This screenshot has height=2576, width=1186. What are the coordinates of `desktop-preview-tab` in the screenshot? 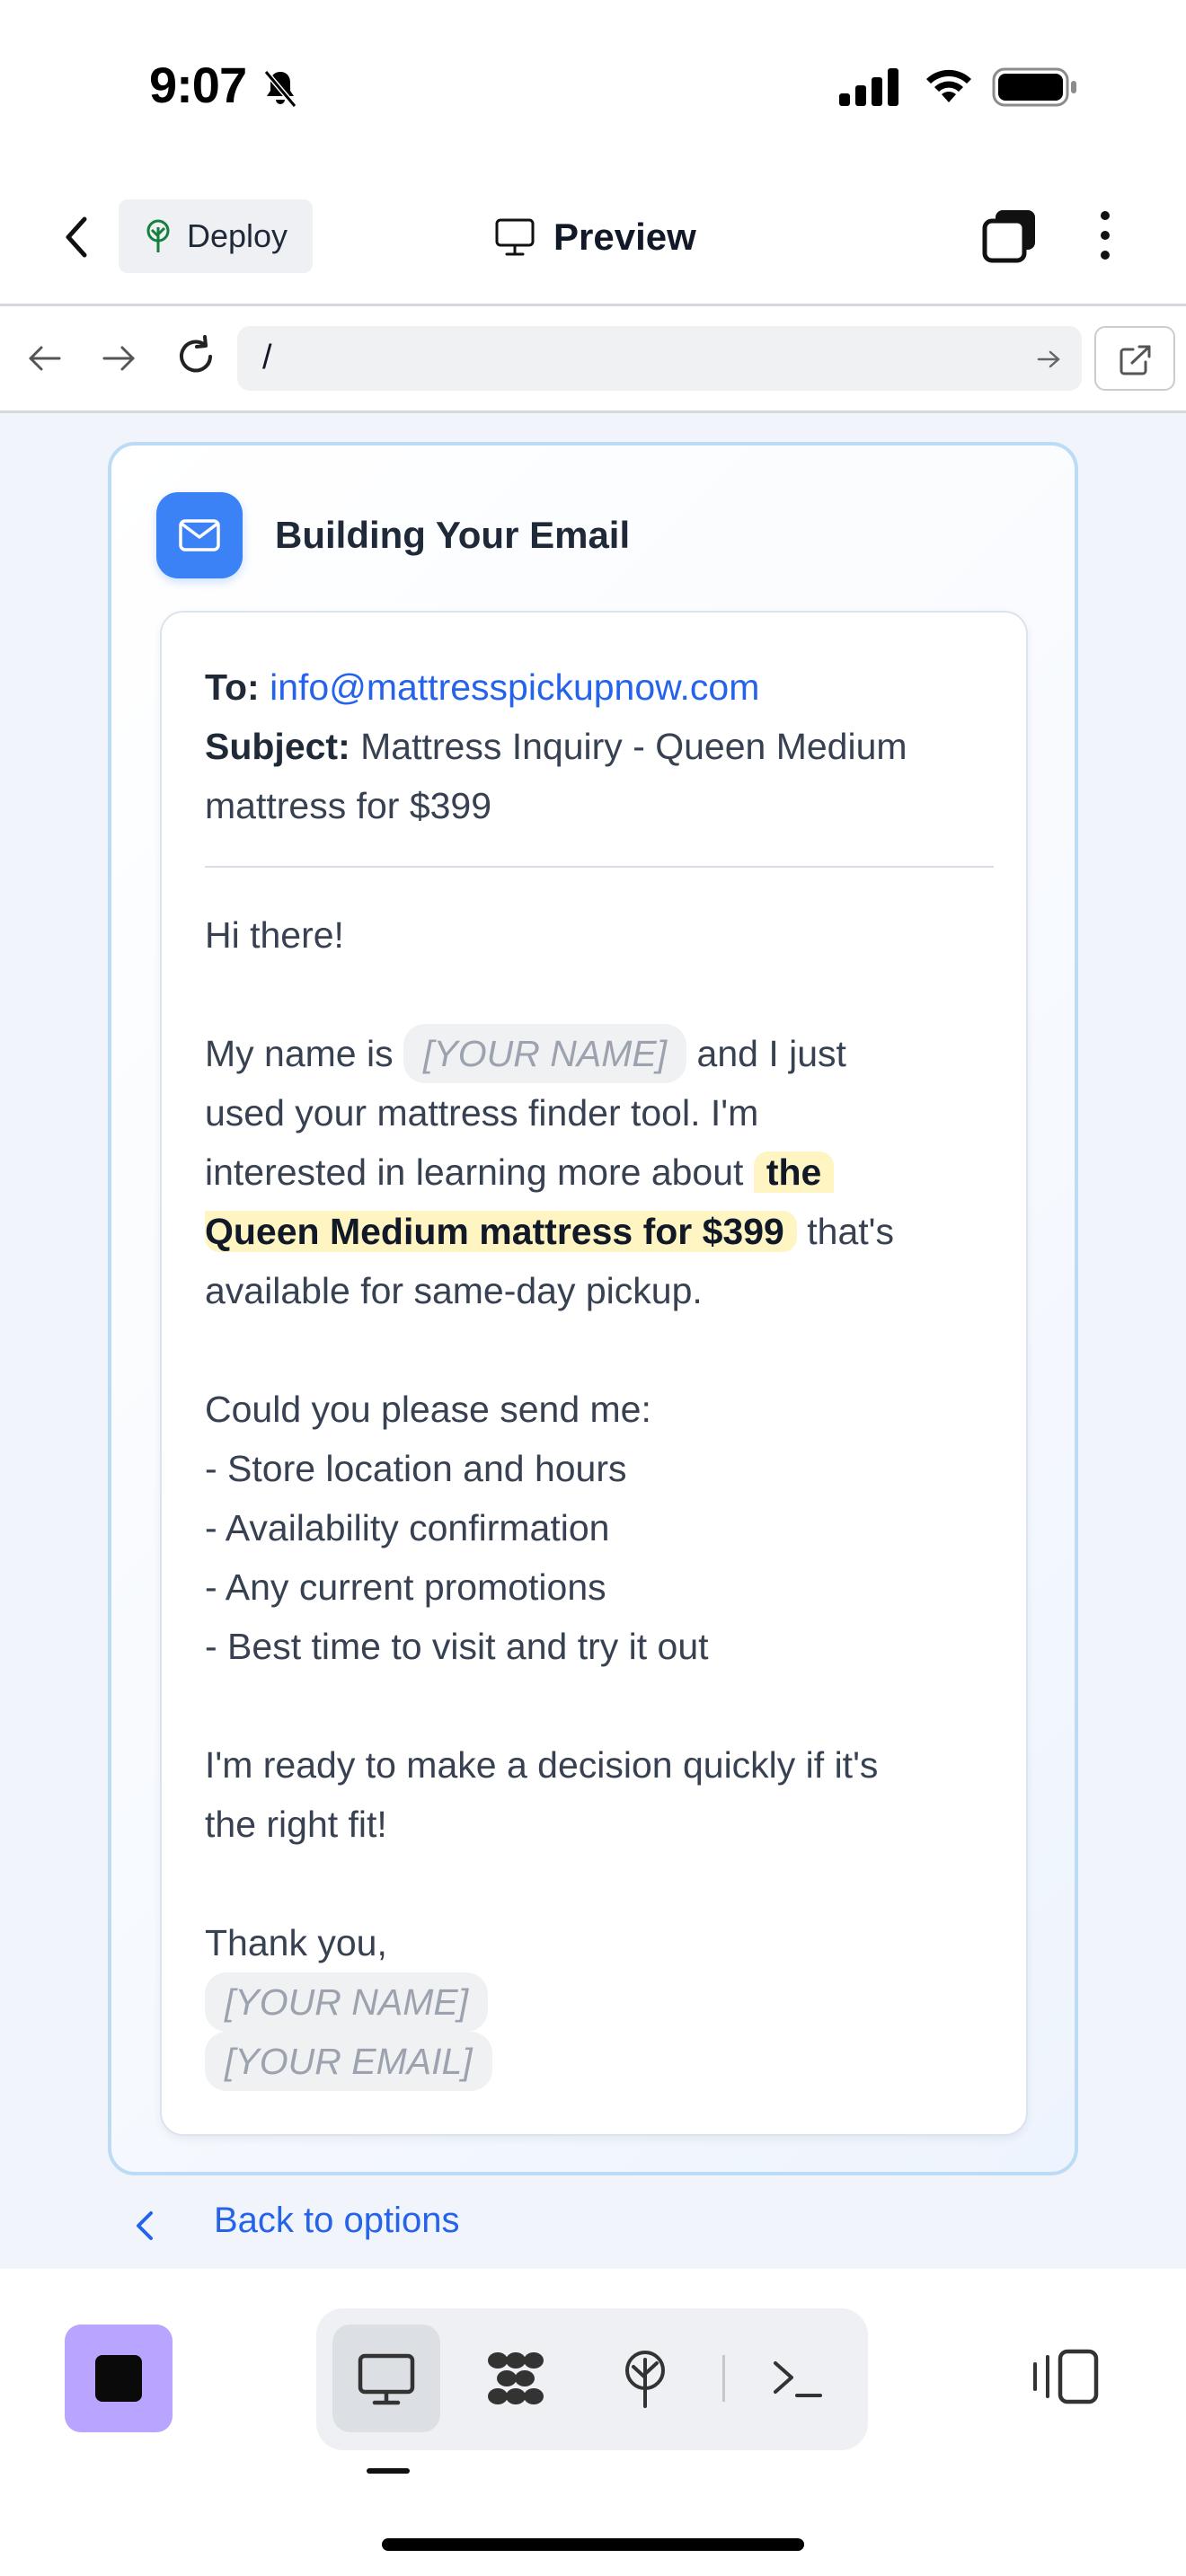 It's located at (386, 2378).